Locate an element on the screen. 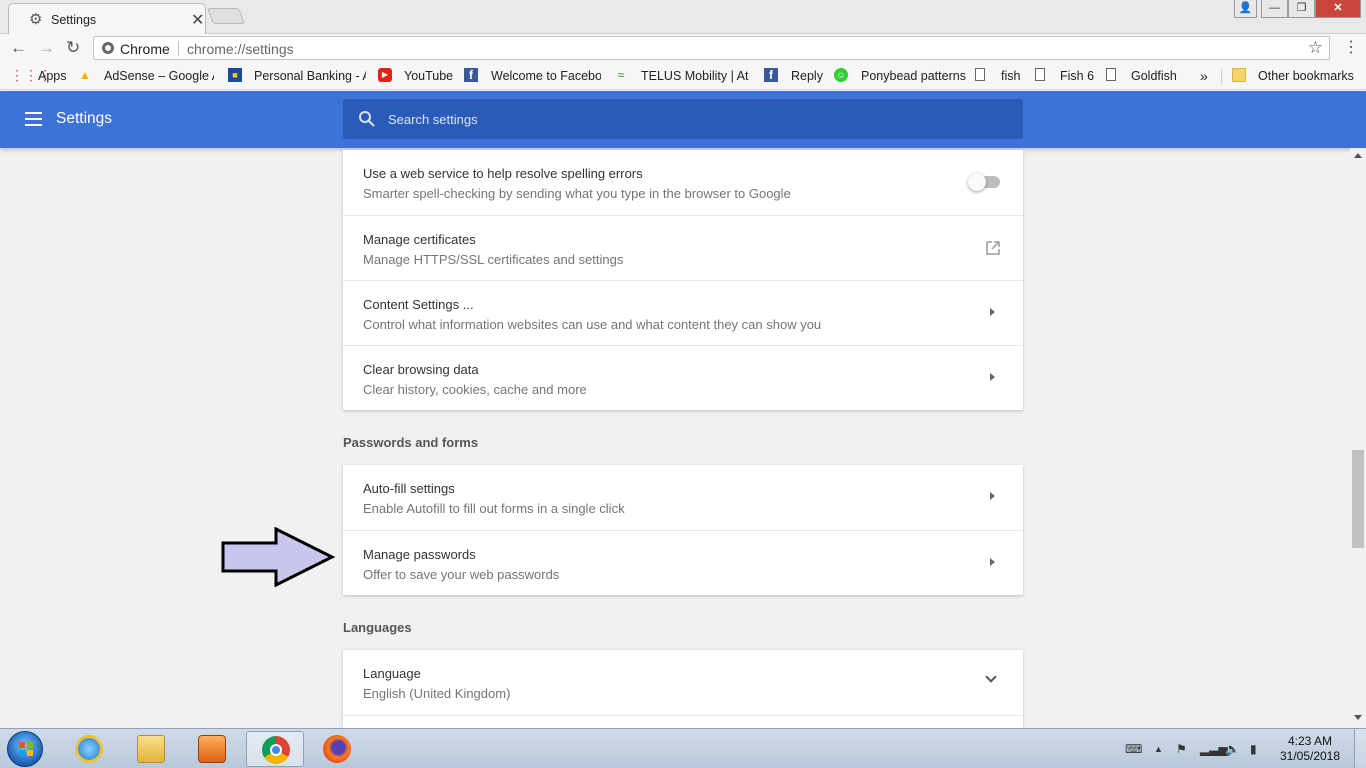  tab-strip: ⚙ Settings ✕ 👤 — ❐ ✕ is located at coordinates (683, 17).